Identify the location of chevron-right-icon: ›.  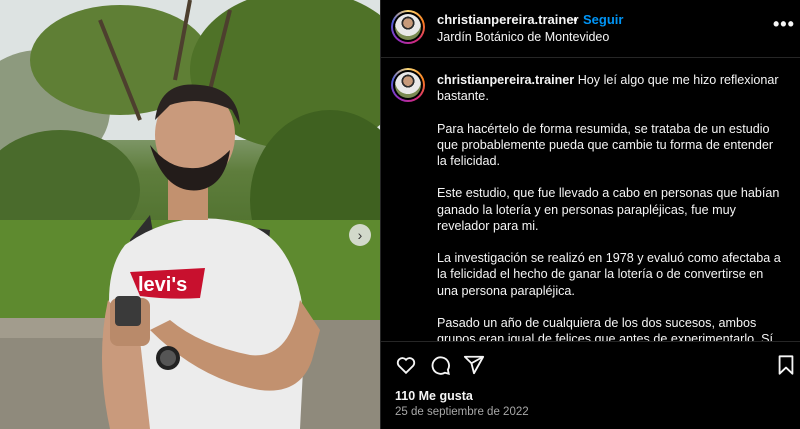
(360, 235).